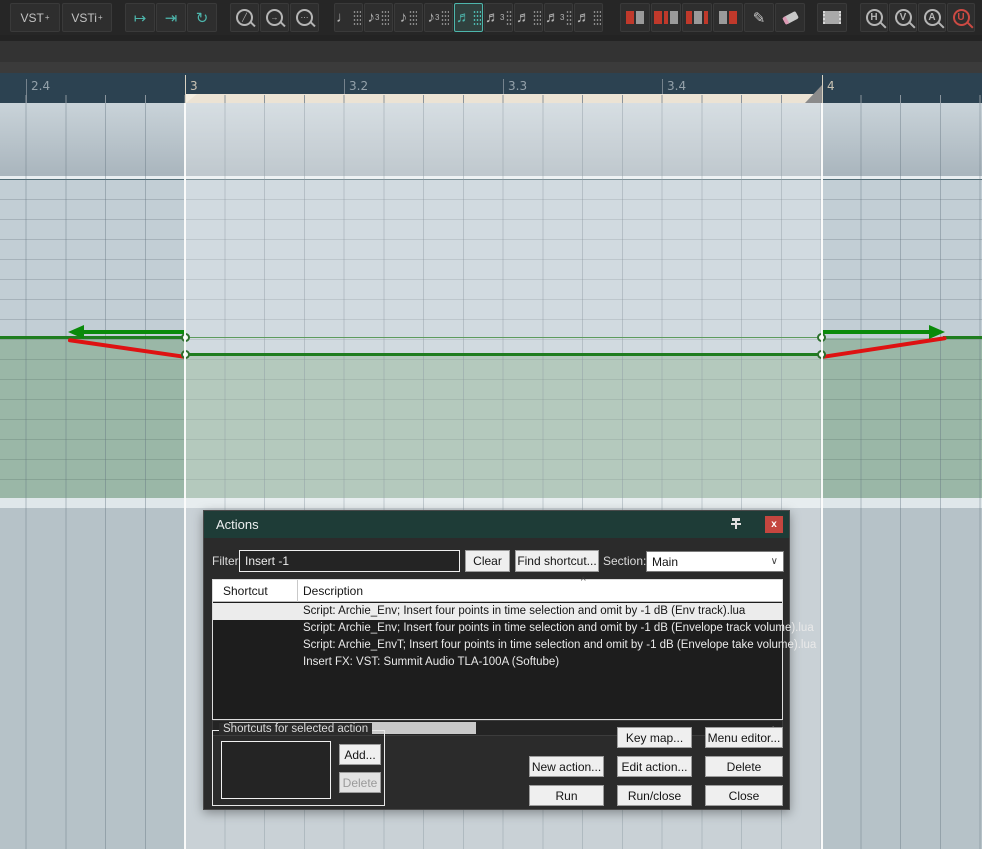 Image resolution: width=982 pixels, height=849 pixels. I want to click on selection-end-marker, so click(813, 94).